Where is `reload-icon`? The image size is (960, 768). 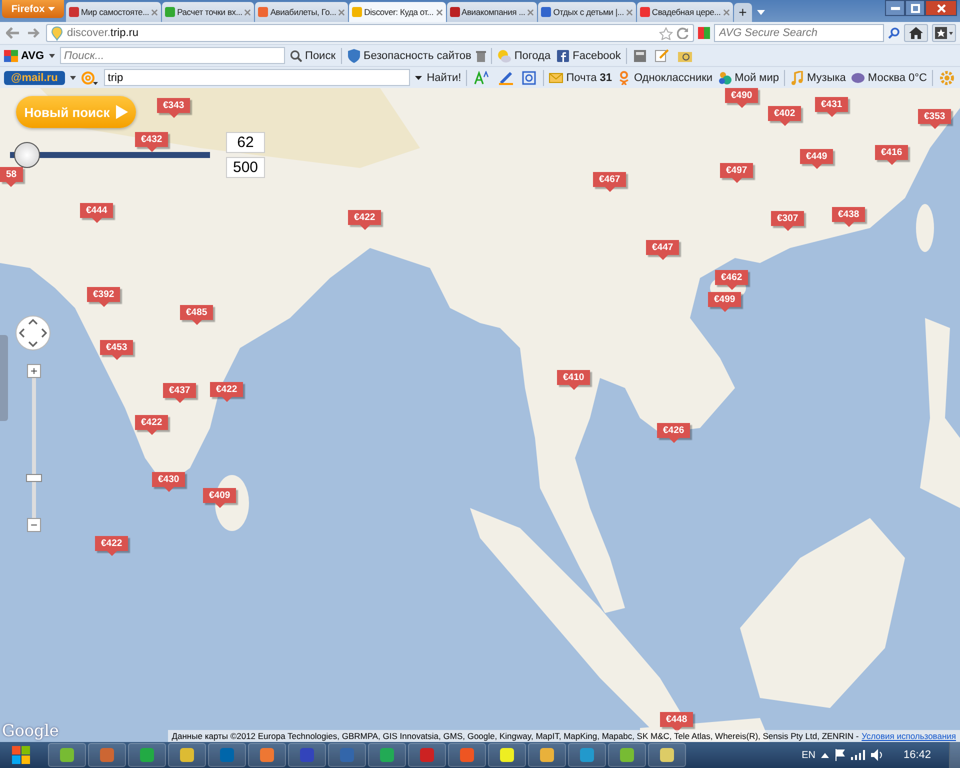
reload-icon is located at coordinates (683, 33).